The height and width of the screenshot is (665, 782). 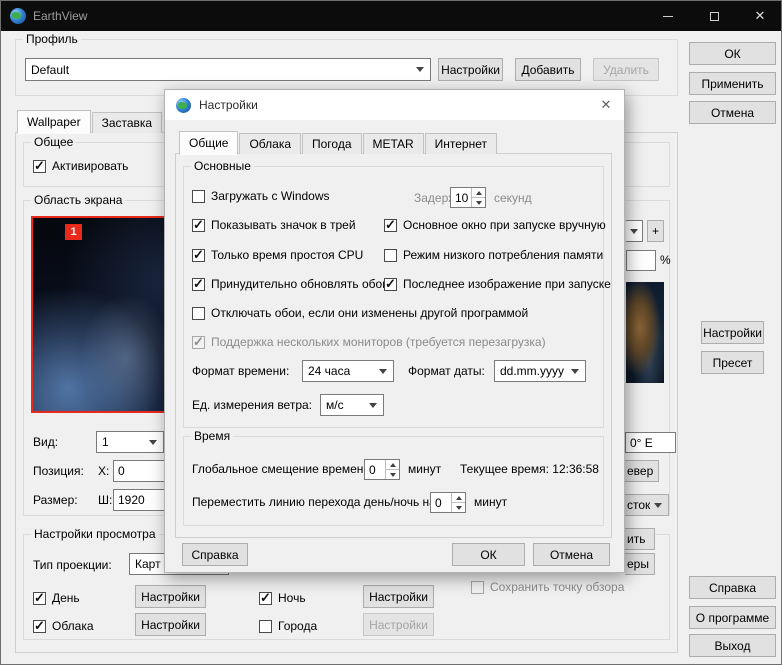 What do you see at coordinates (170, 624) in the screenshot?
I see `clouds-settings-button: Настройки` at bounding box center [170, 624].